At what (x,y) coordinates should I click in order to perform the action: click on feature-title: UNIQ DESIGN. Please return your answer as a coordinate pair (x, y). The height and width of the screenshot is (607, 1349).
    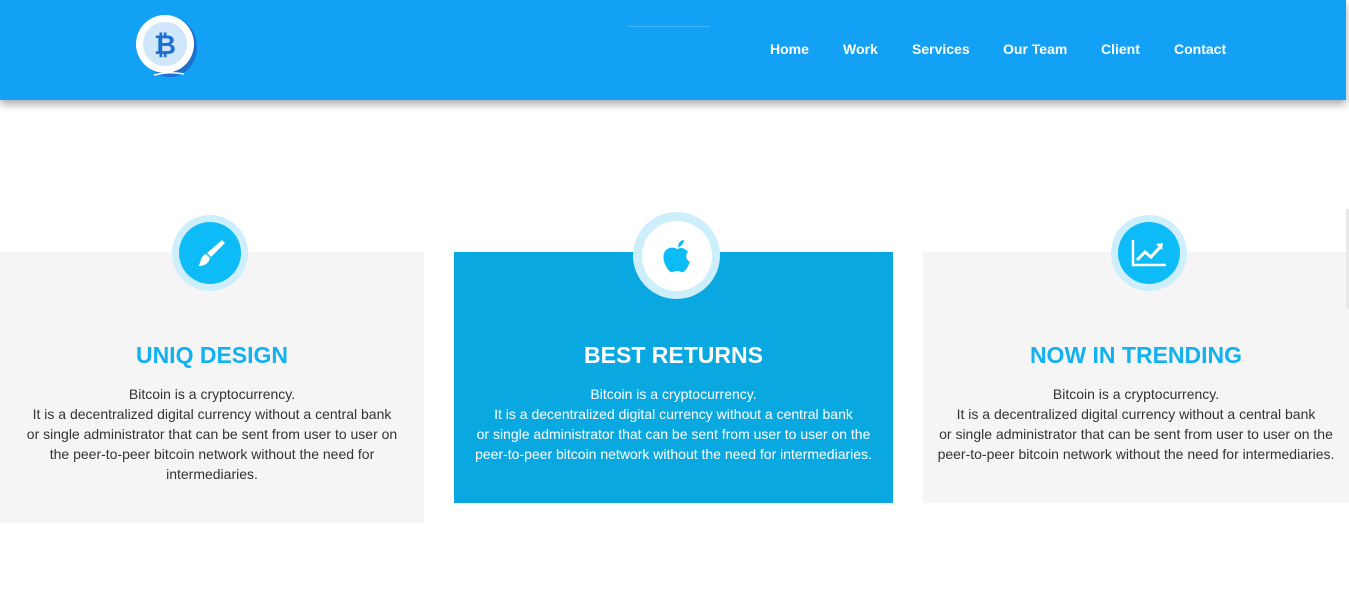
    Looking at the image, I should click on (212, 355).